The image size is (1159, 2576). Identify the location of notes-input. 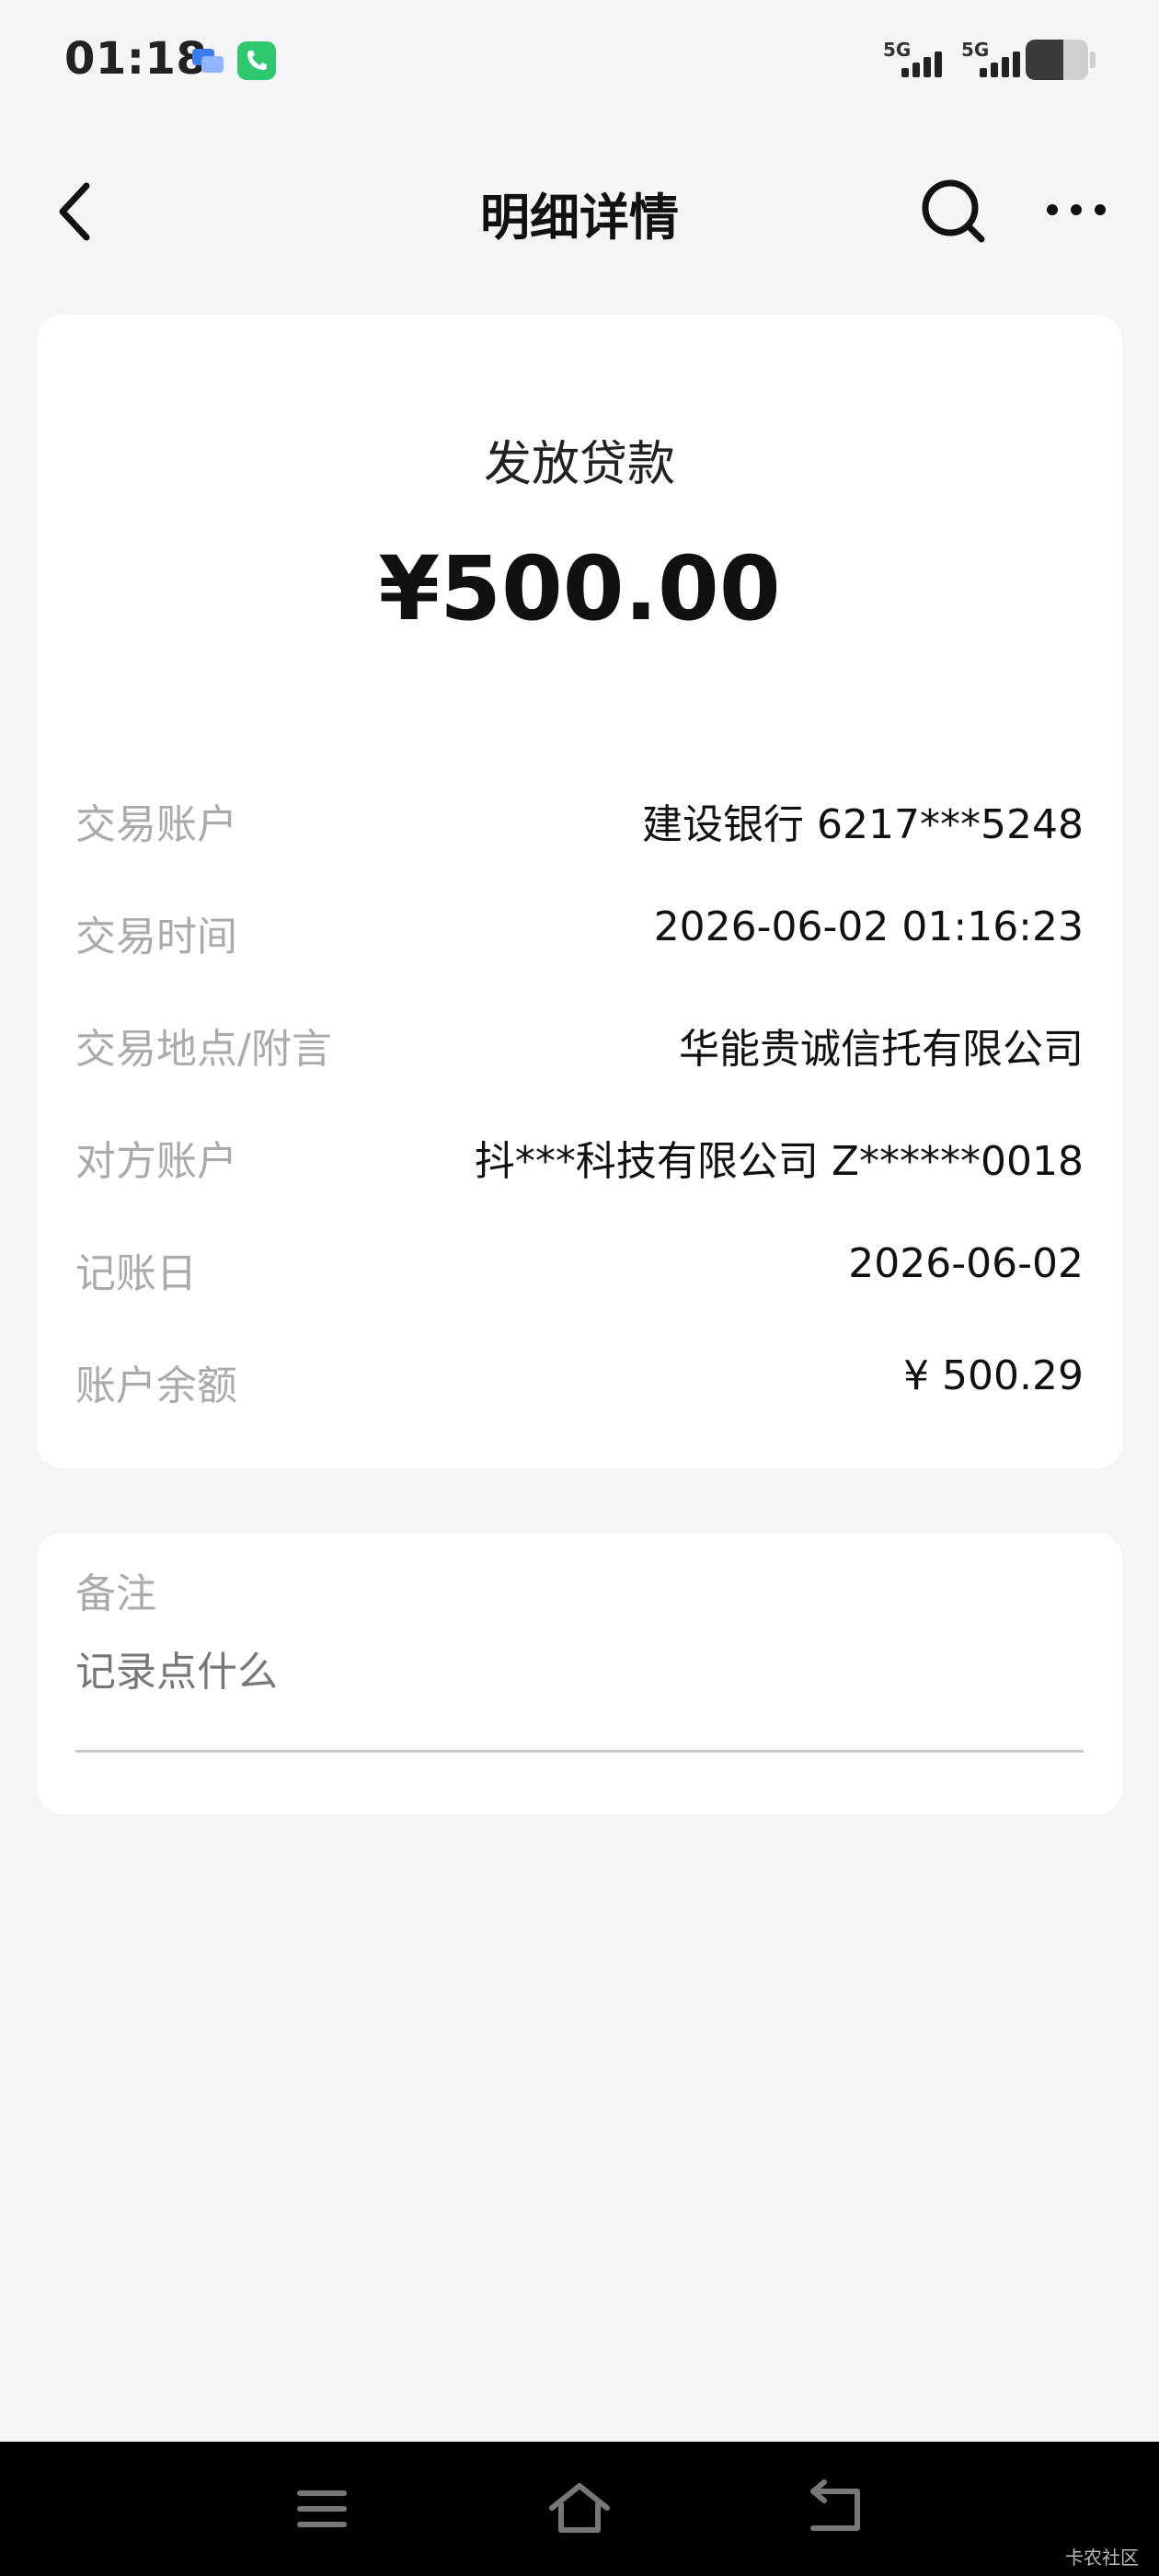
(579, 1671).